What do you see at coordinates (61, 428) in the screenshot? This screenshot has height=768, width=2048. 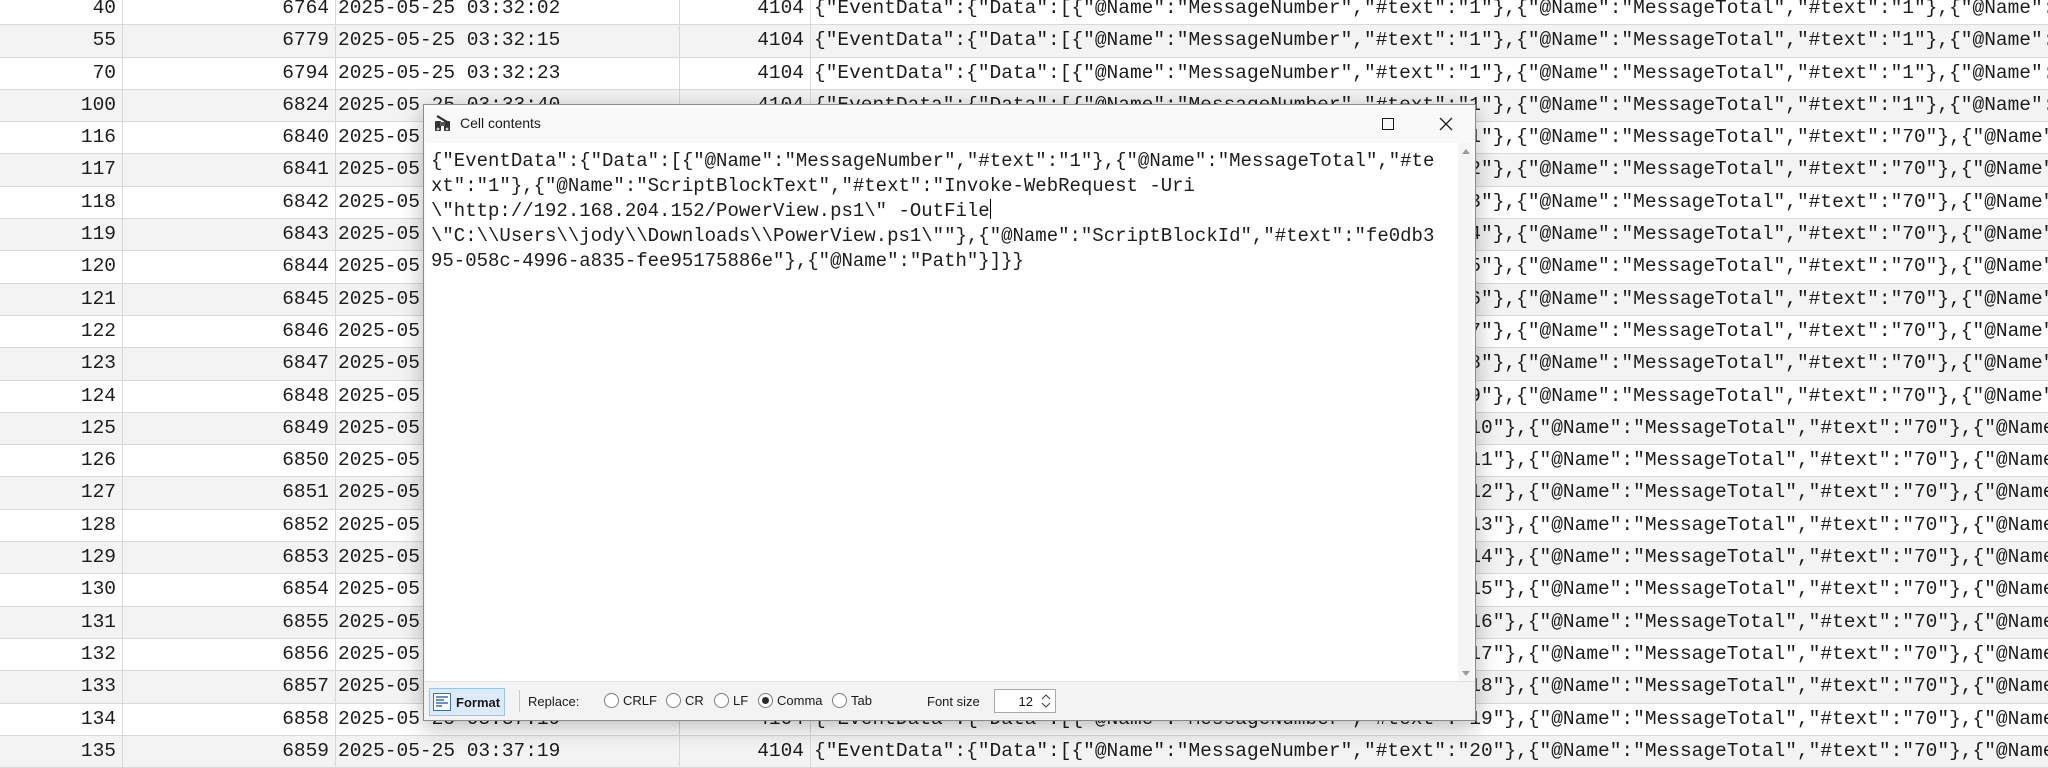 I see `table-cell: 125` at bounding box center [61, 428].